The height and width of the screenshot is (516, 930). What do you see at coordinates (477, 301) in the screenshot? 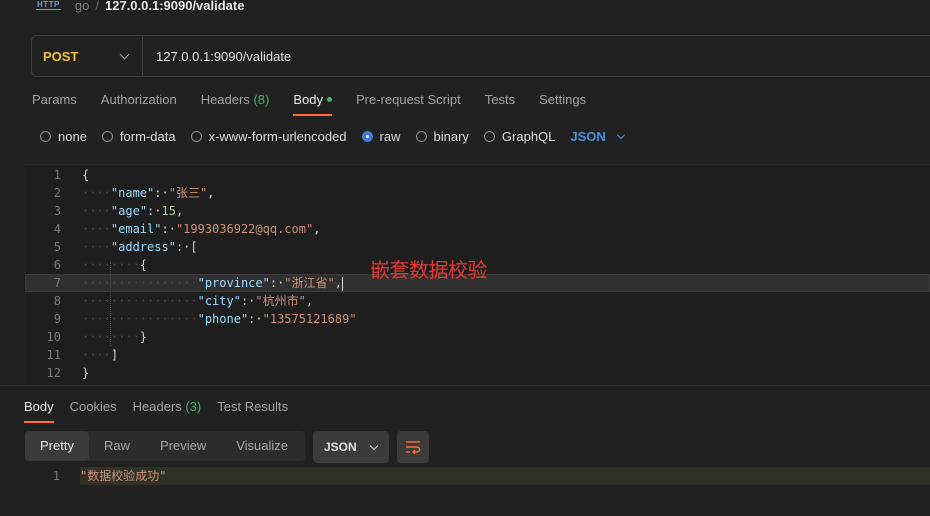
I see `editor-line: 8 ················"city":·"杭州市",` at bounding box center [477, 301].